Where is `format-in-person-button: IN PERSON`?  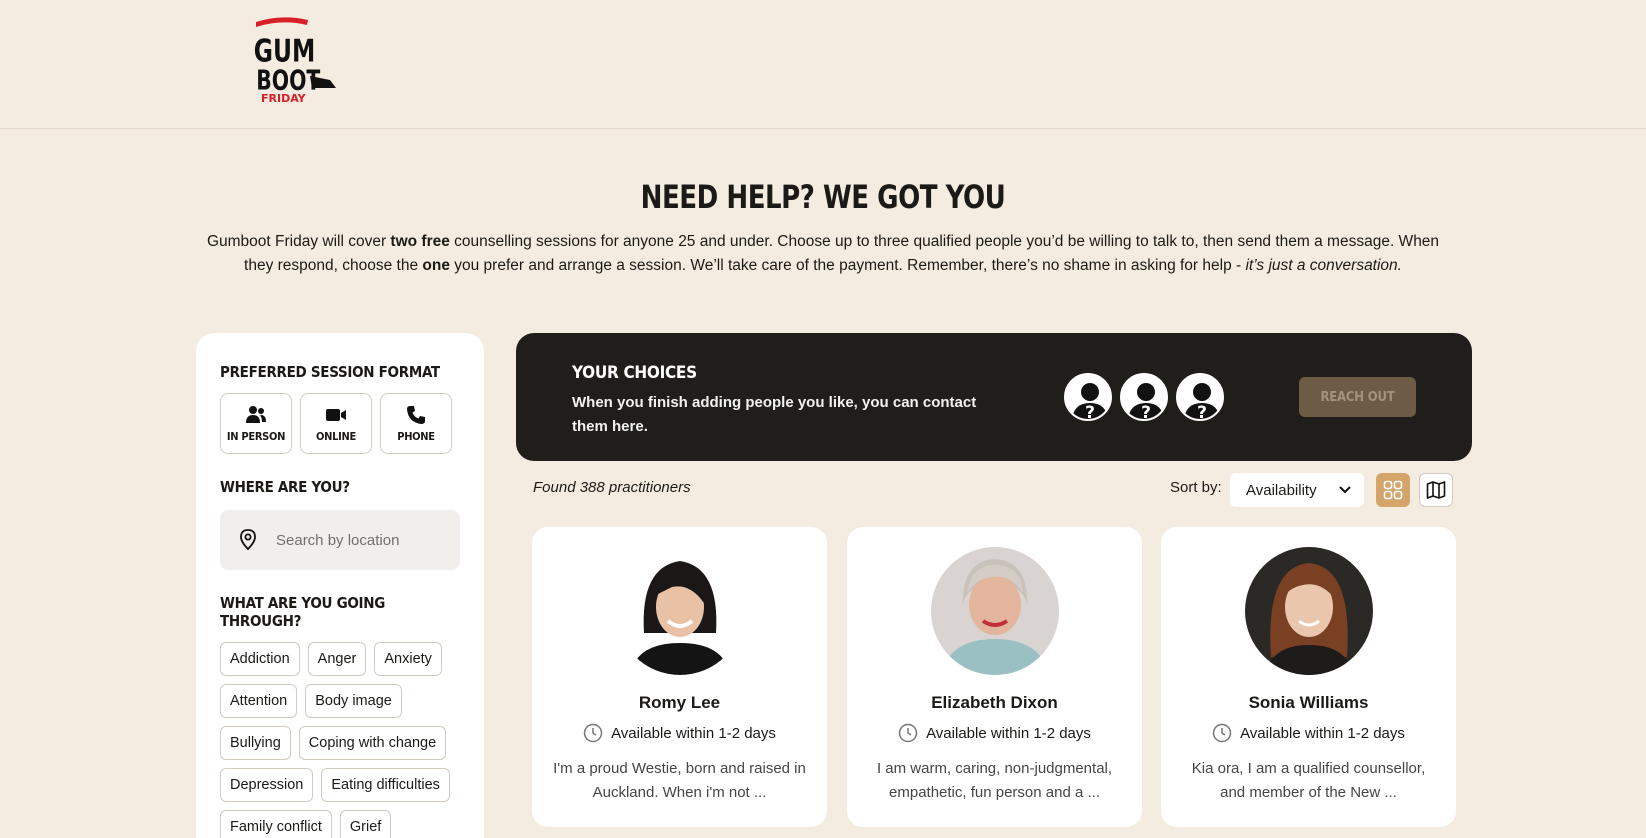
format-in-person-button: IN PERSON is located at coordinates (256, 423).